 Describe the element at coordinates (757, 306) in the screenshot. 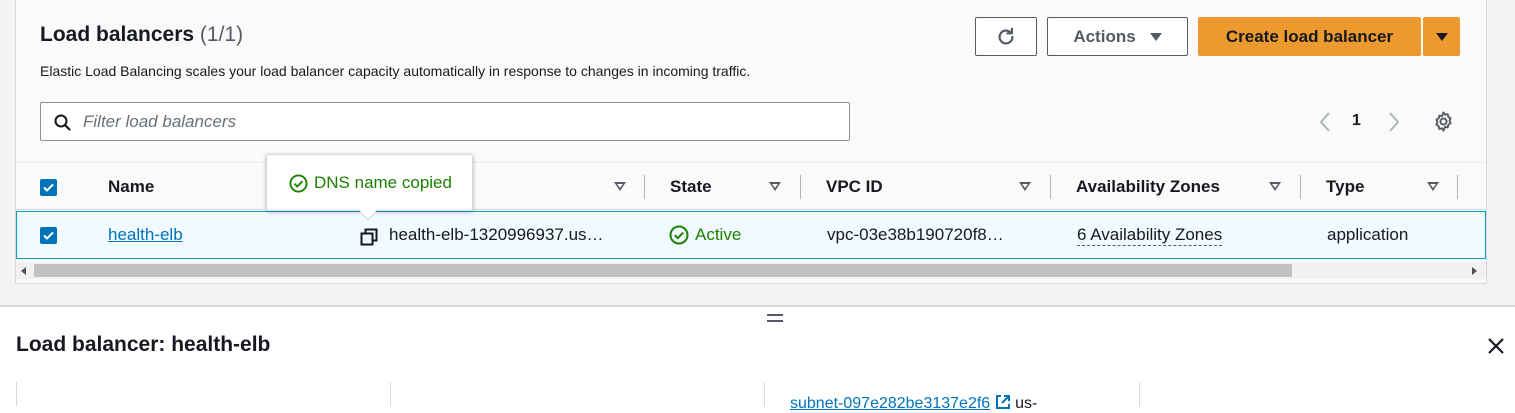

I see `split-panel-divider` at that location.